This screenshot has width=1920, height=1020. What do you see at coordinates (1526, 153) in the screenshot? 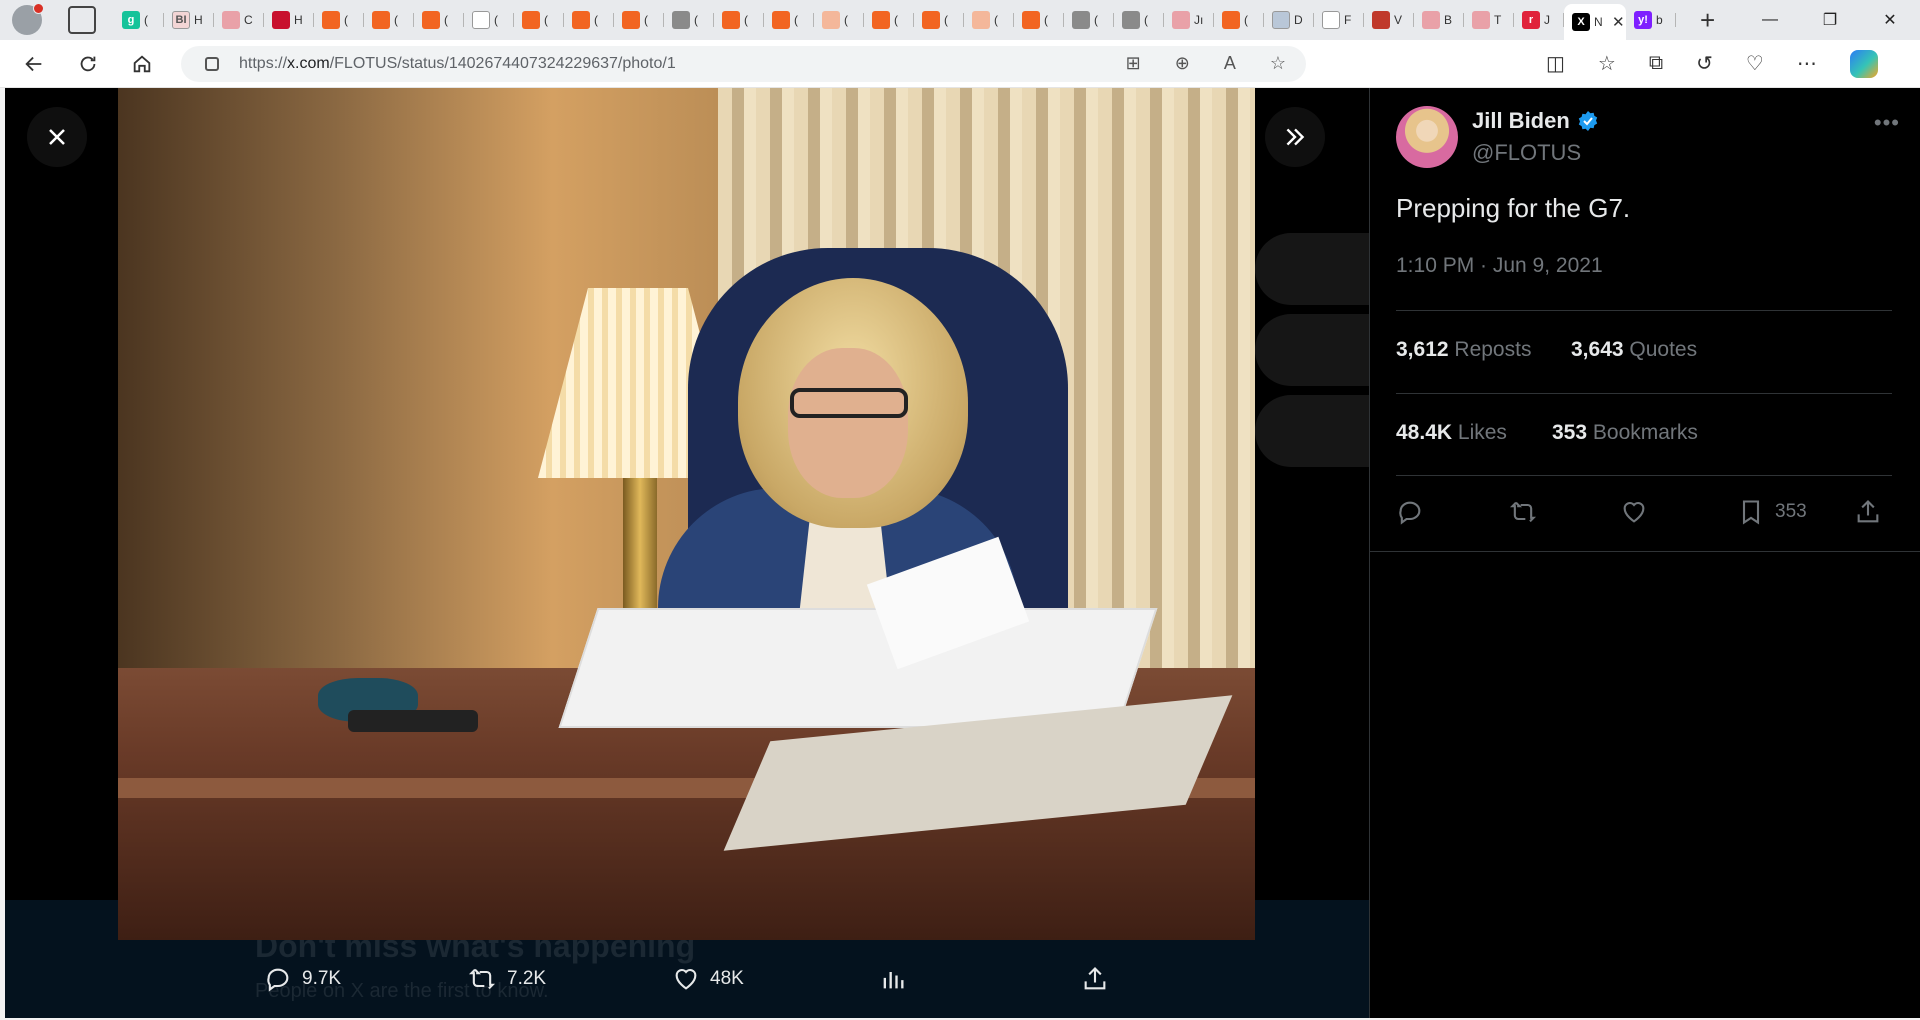
I see `author-handle: @FLOTUS` at bounding box center [1526, 153].